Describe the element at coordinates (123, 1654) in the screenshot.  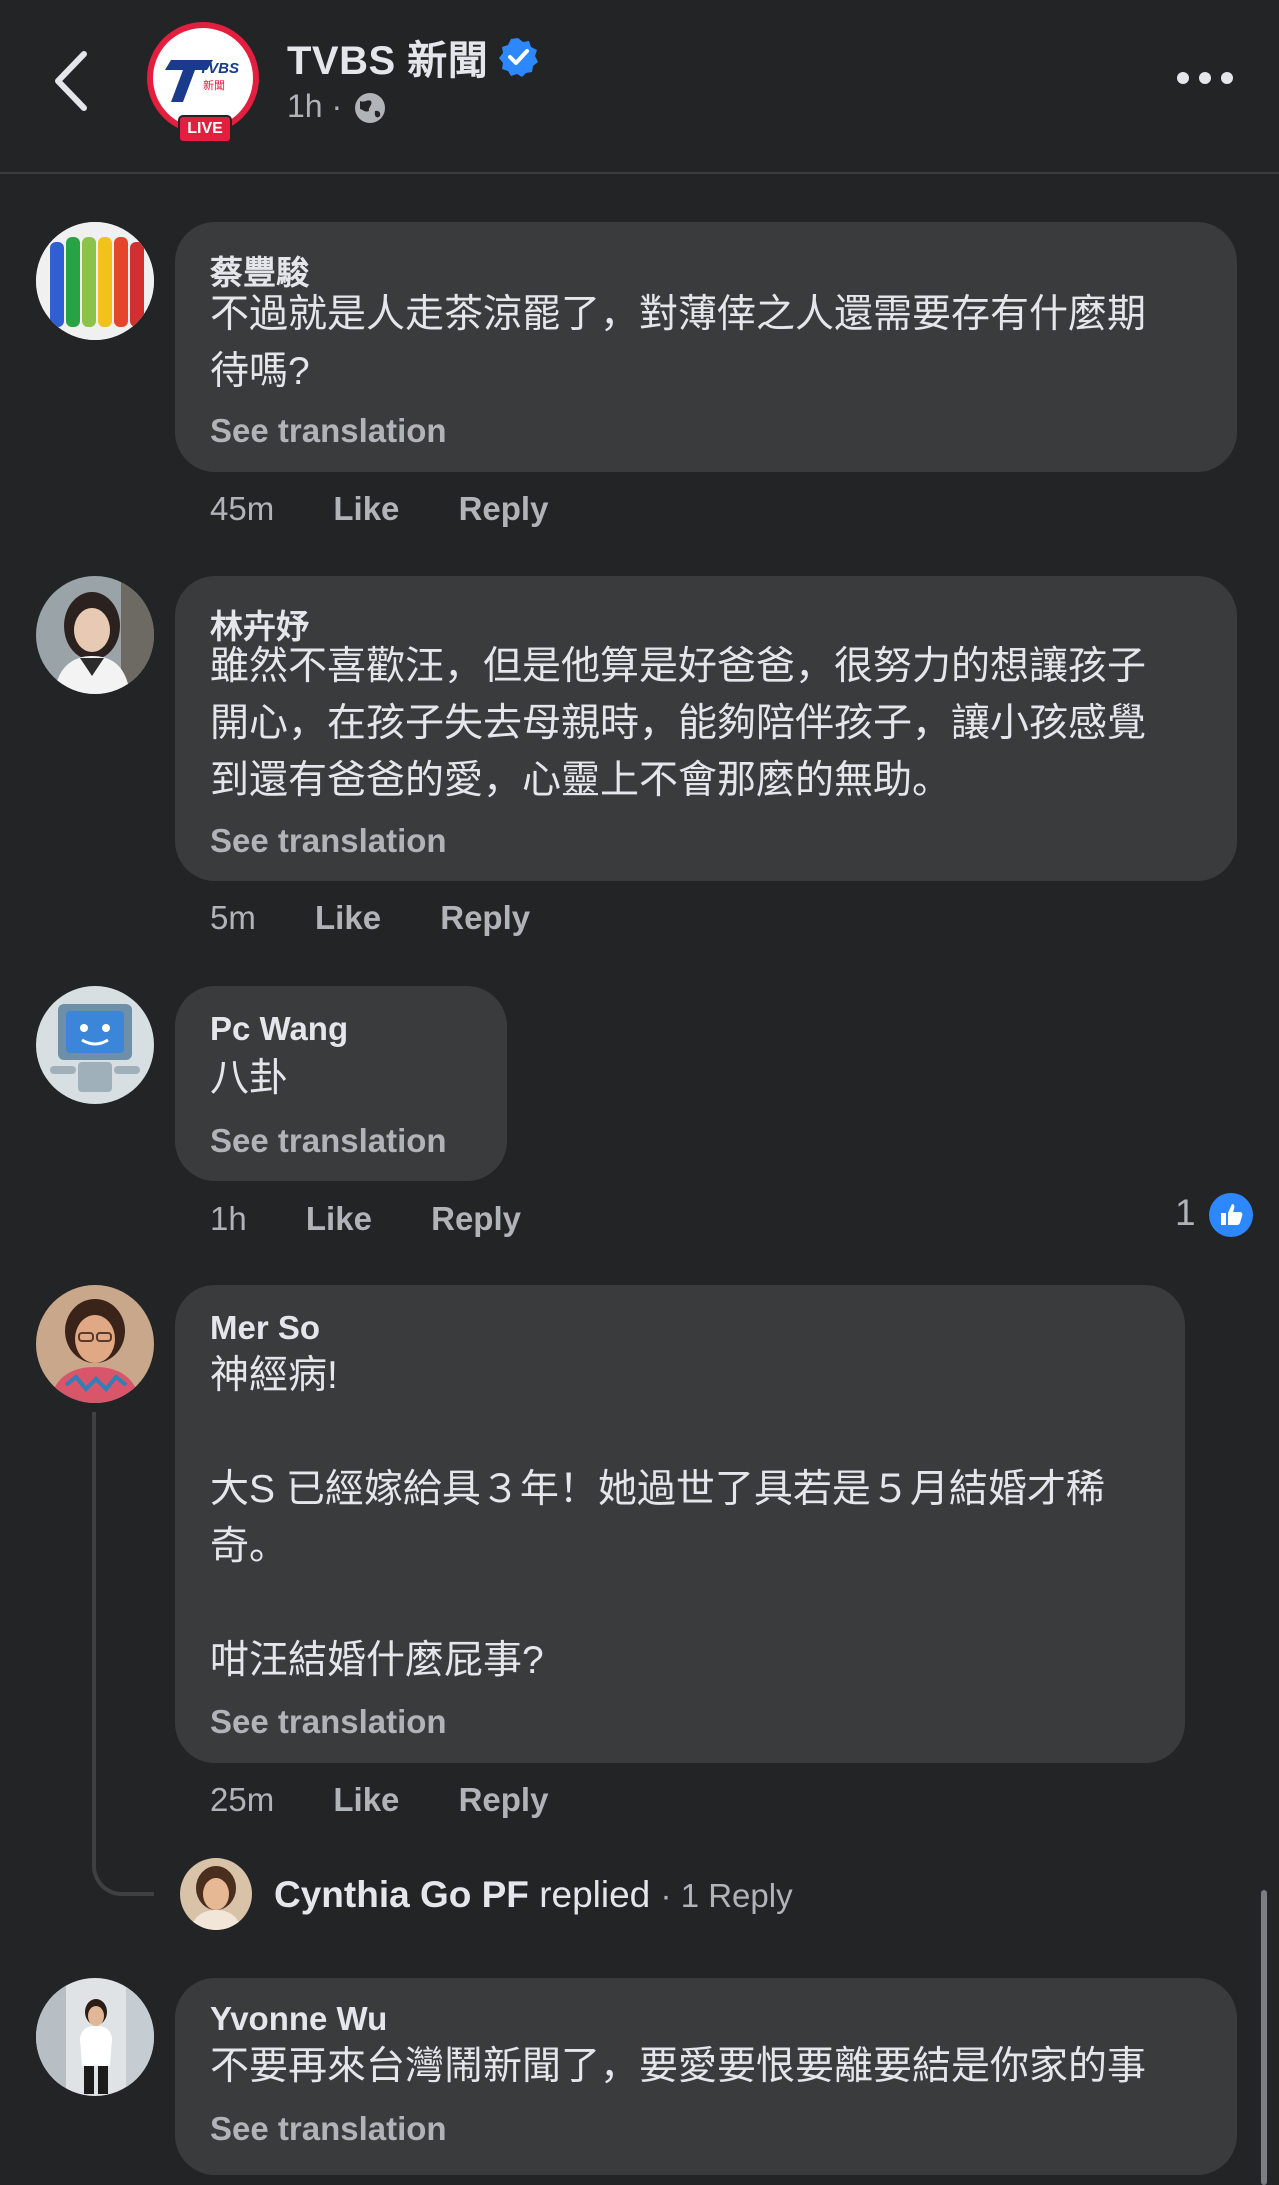
I see `thread-connector` at that location.